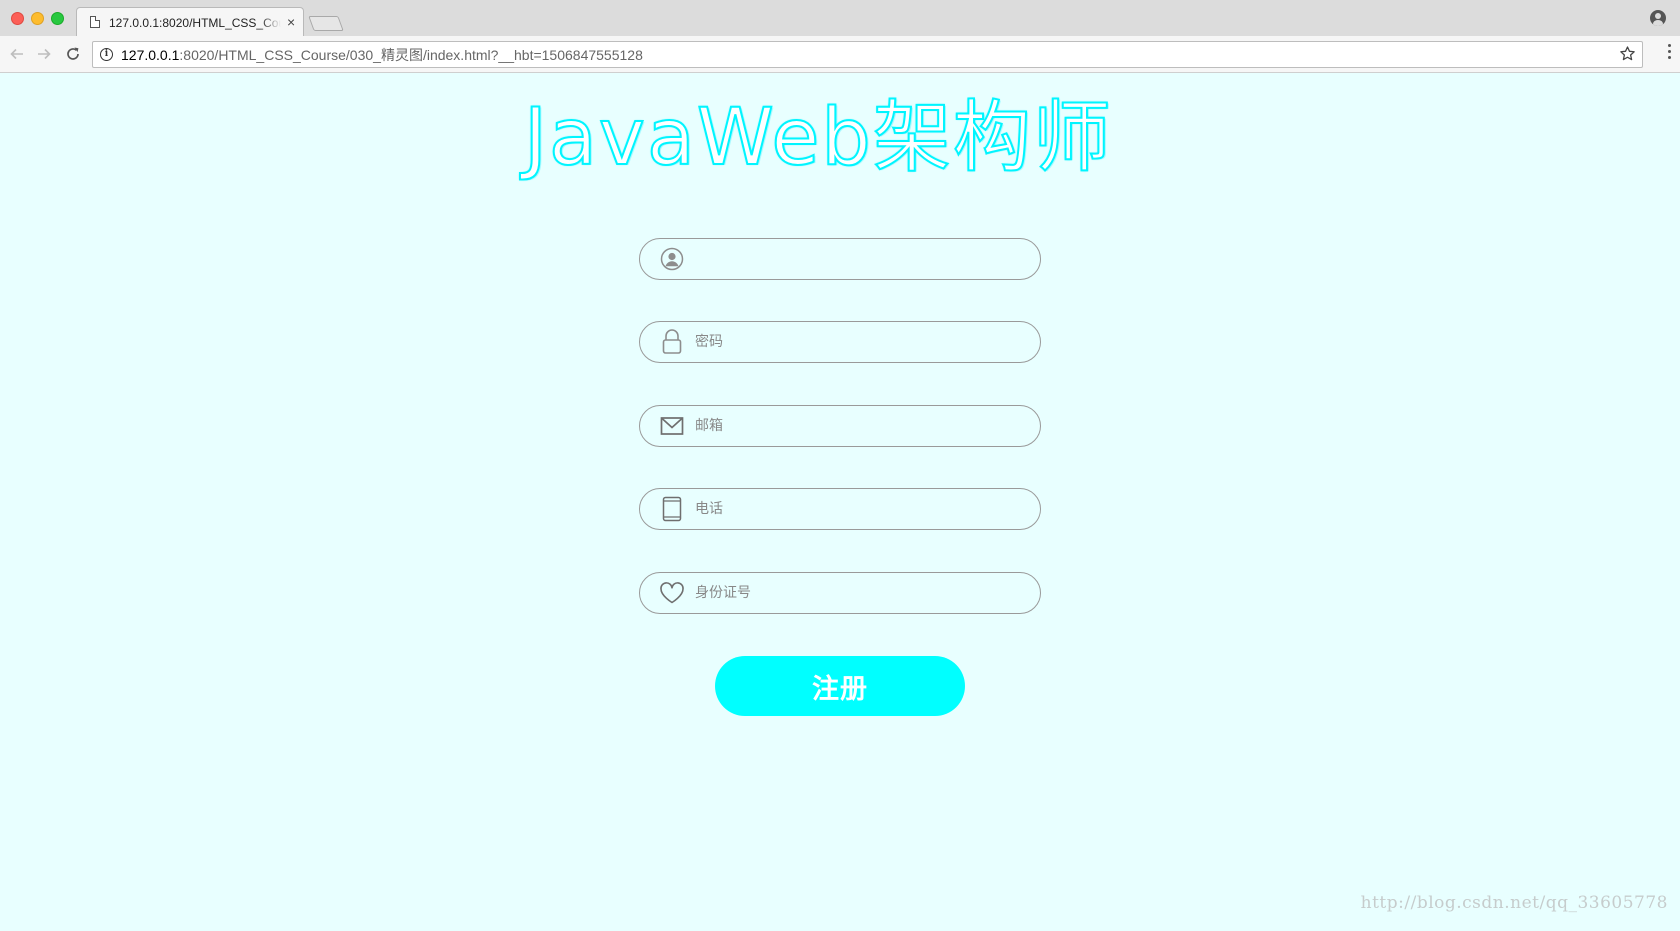  I want to click on id-card-input, so click(855, 593).